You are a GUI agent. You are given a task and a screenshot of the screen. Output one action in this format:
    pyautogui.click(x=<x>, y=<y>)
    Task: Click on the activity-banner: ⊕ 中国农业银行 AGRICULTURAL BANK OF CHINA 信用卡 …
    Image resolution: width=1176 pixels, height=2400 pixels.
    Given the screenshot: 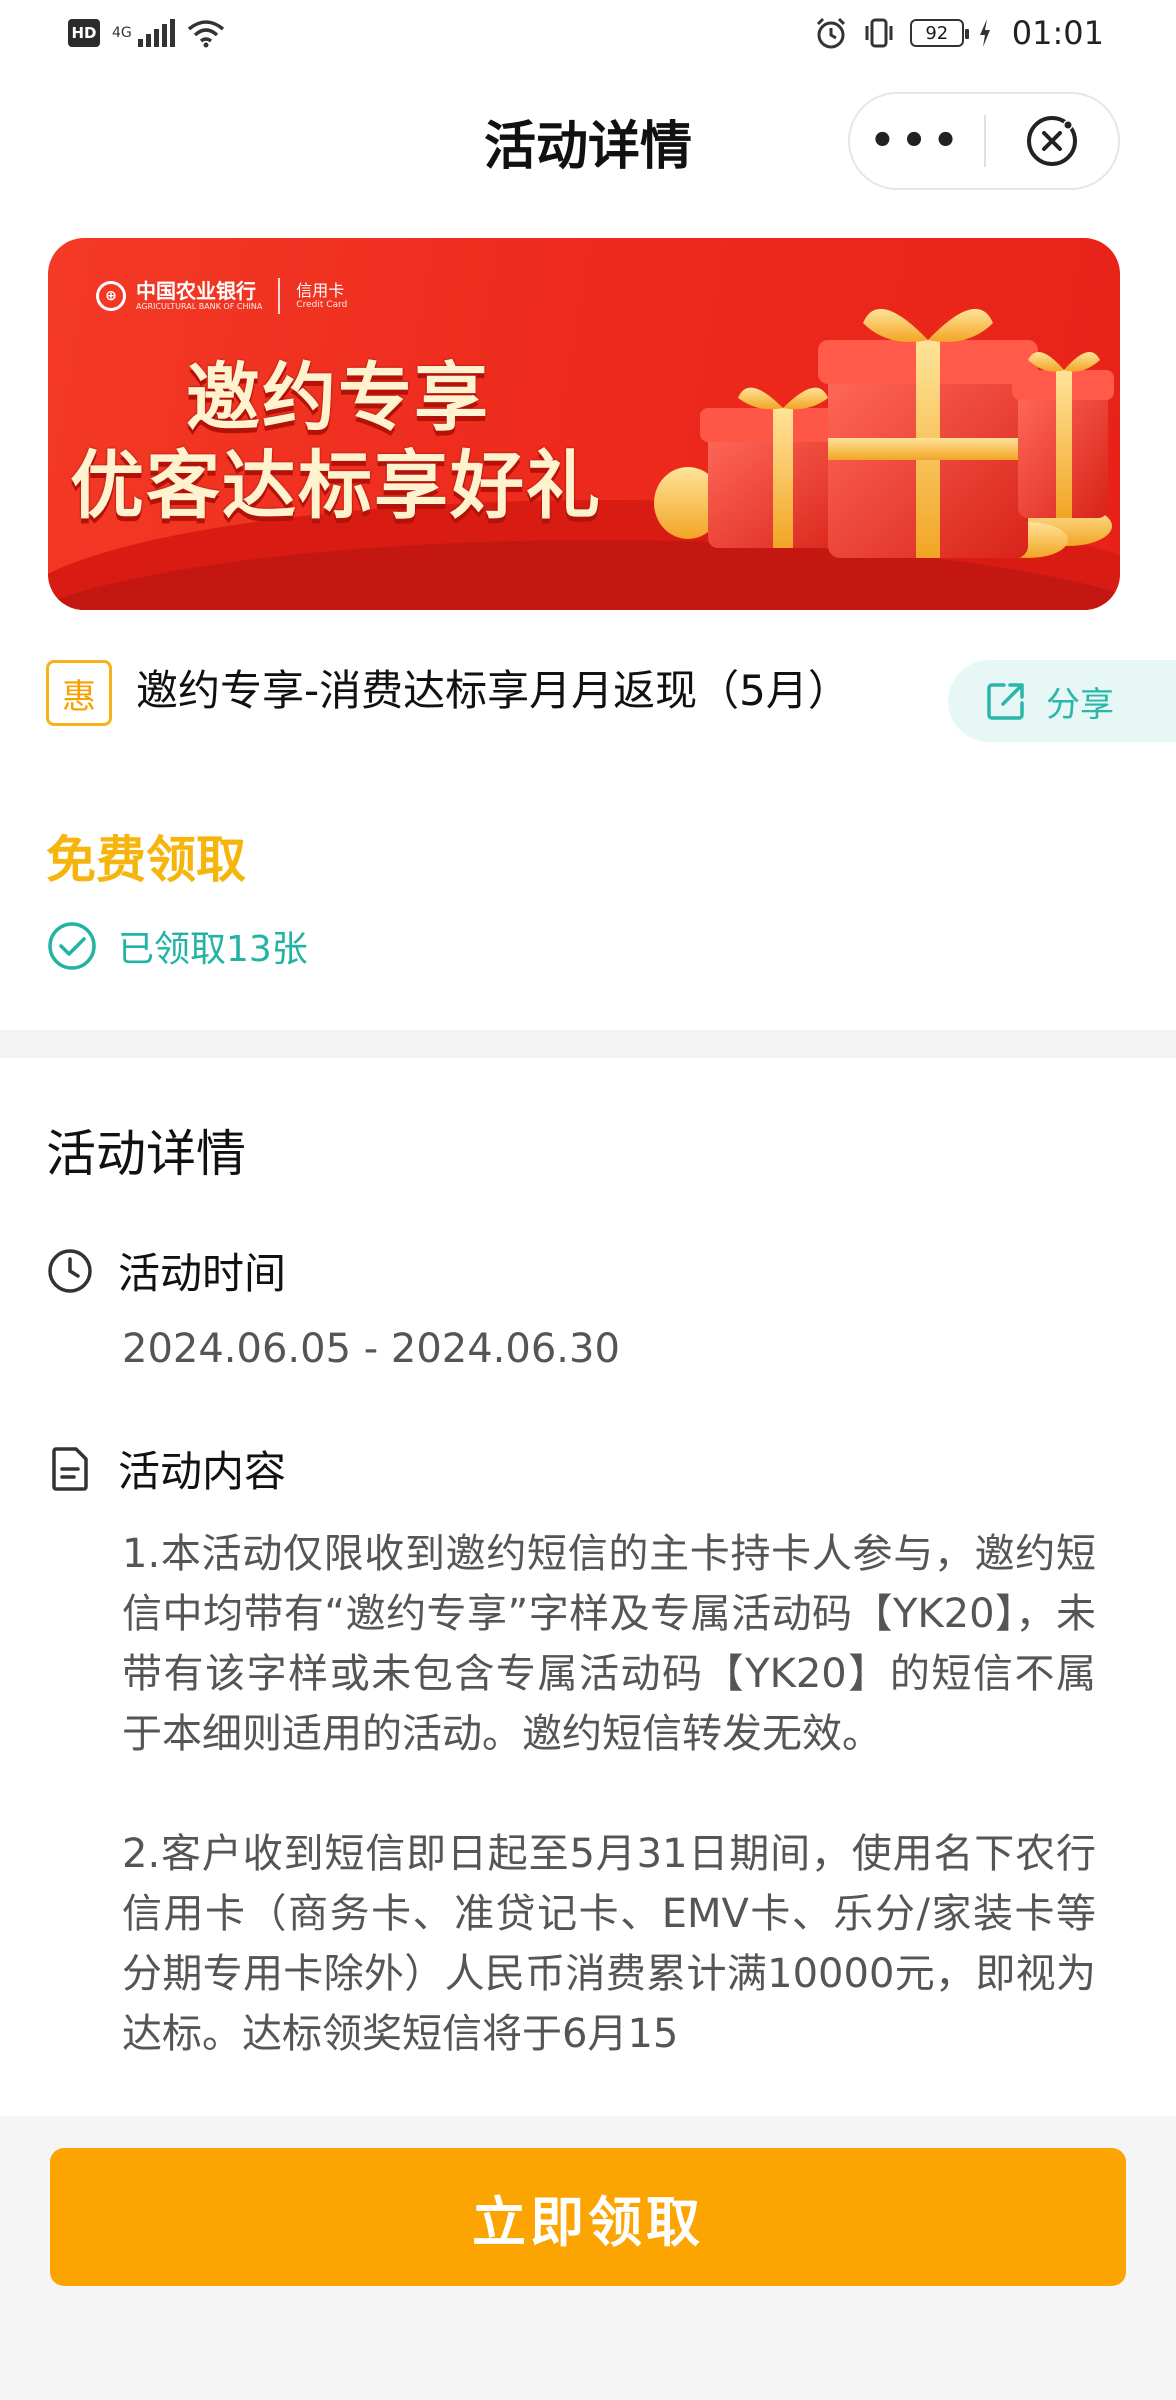 What is the action you would take?
    pyautogui.click(x=584, y=424)
    